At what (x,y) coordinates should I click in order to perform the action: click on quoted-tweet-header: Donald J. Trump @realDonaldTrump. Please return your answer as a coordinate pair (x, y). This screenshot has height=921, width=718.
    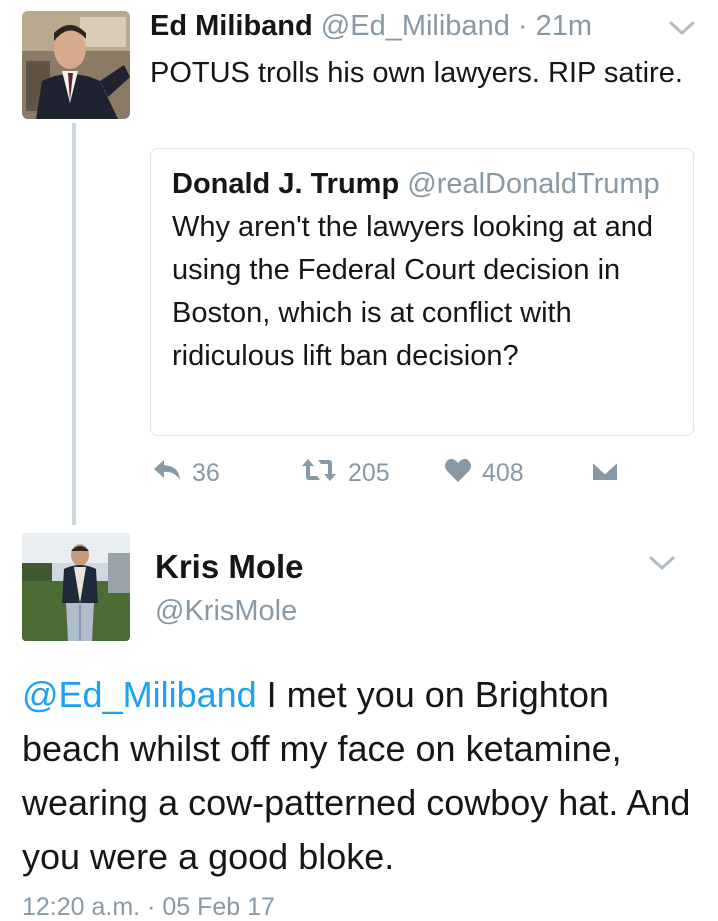
    Looking at the image, I should click on (416, 184).